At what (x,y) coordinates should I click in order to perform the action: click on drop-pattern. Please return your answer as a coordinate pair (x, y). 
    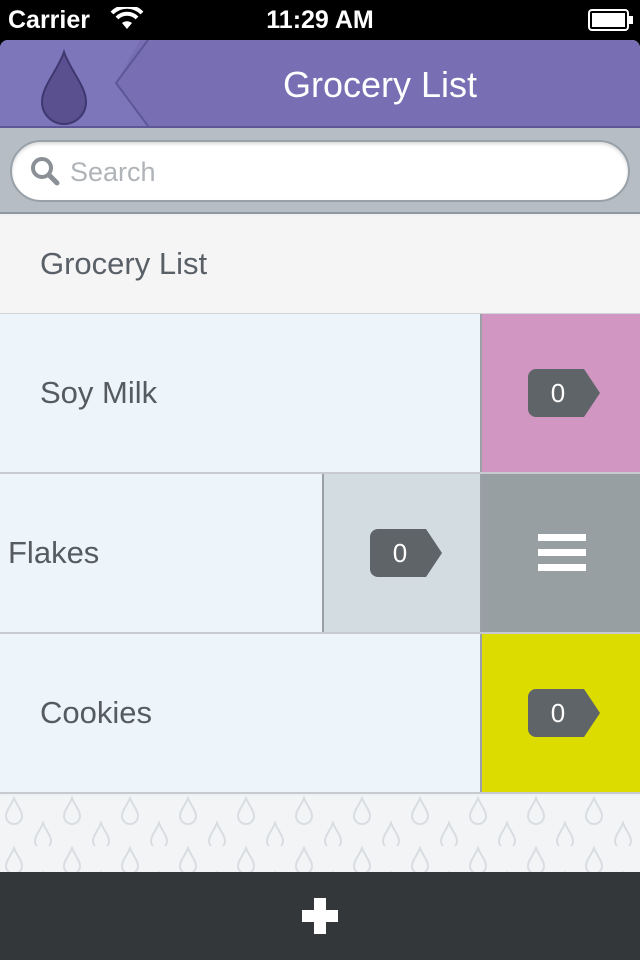
    Looking at the image, I should click on (320, 836).